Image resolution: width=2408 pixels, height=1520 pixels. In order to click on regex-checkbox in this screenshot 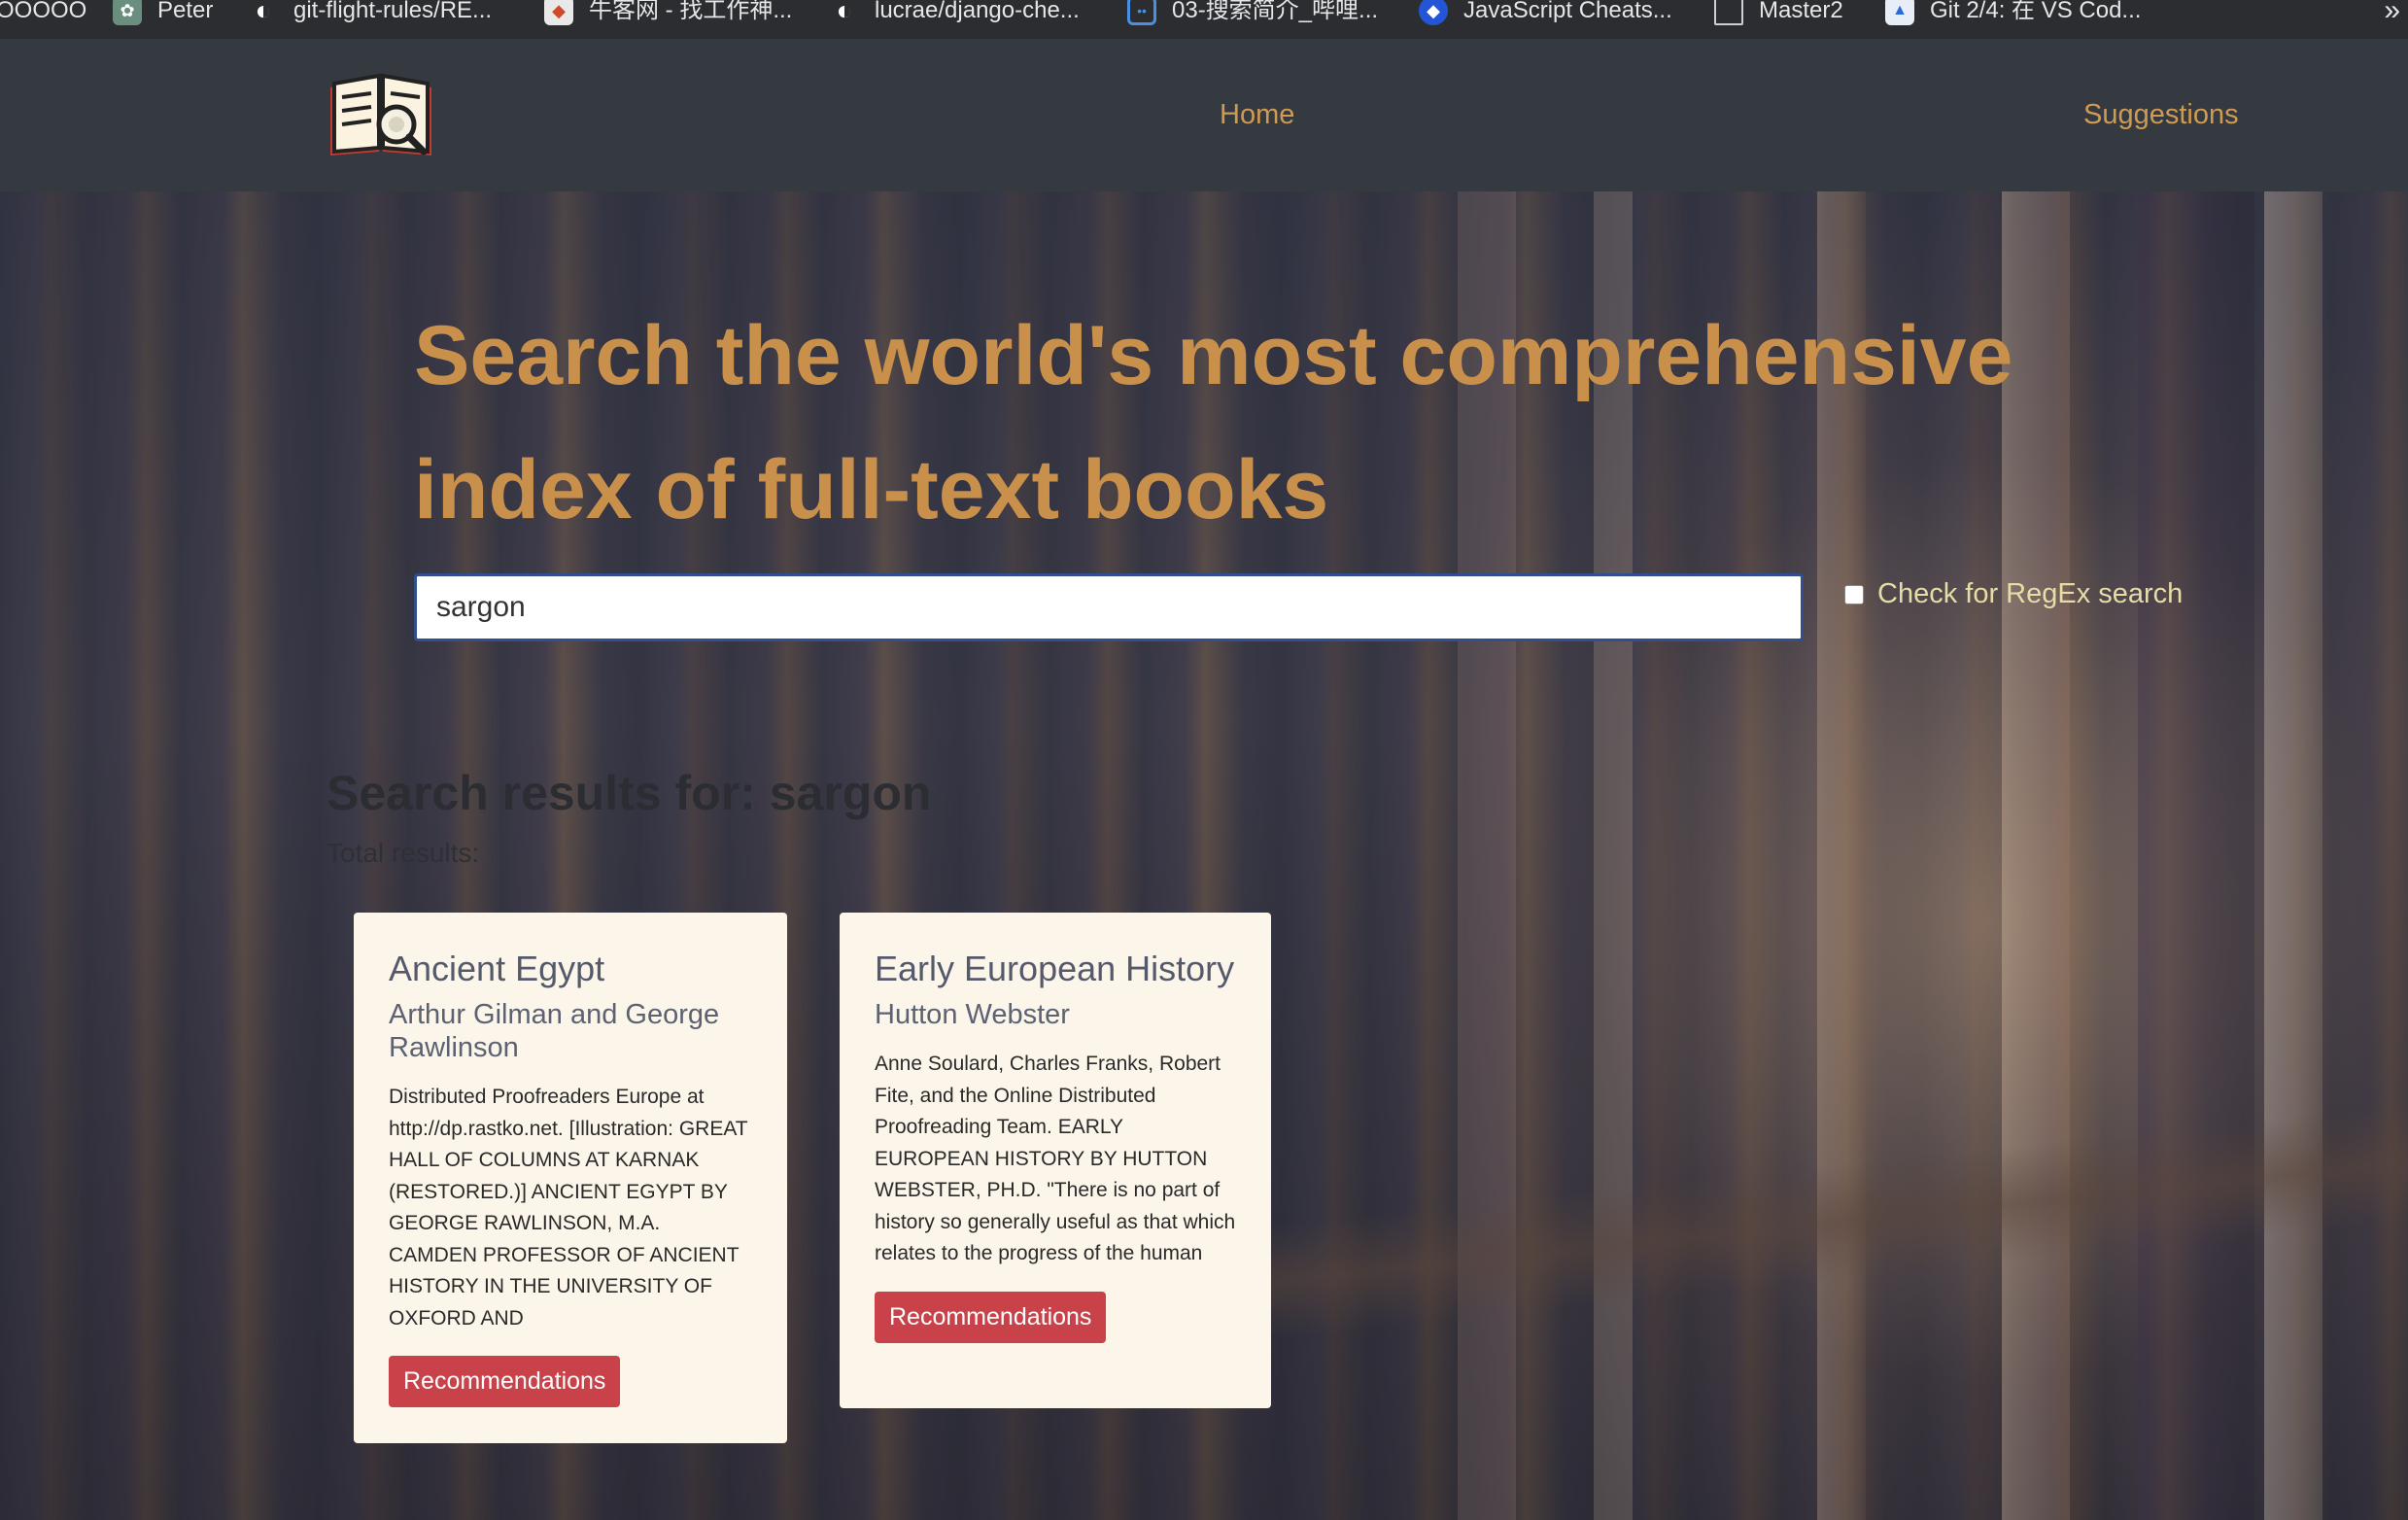, I will do `click(1854, 594)`.